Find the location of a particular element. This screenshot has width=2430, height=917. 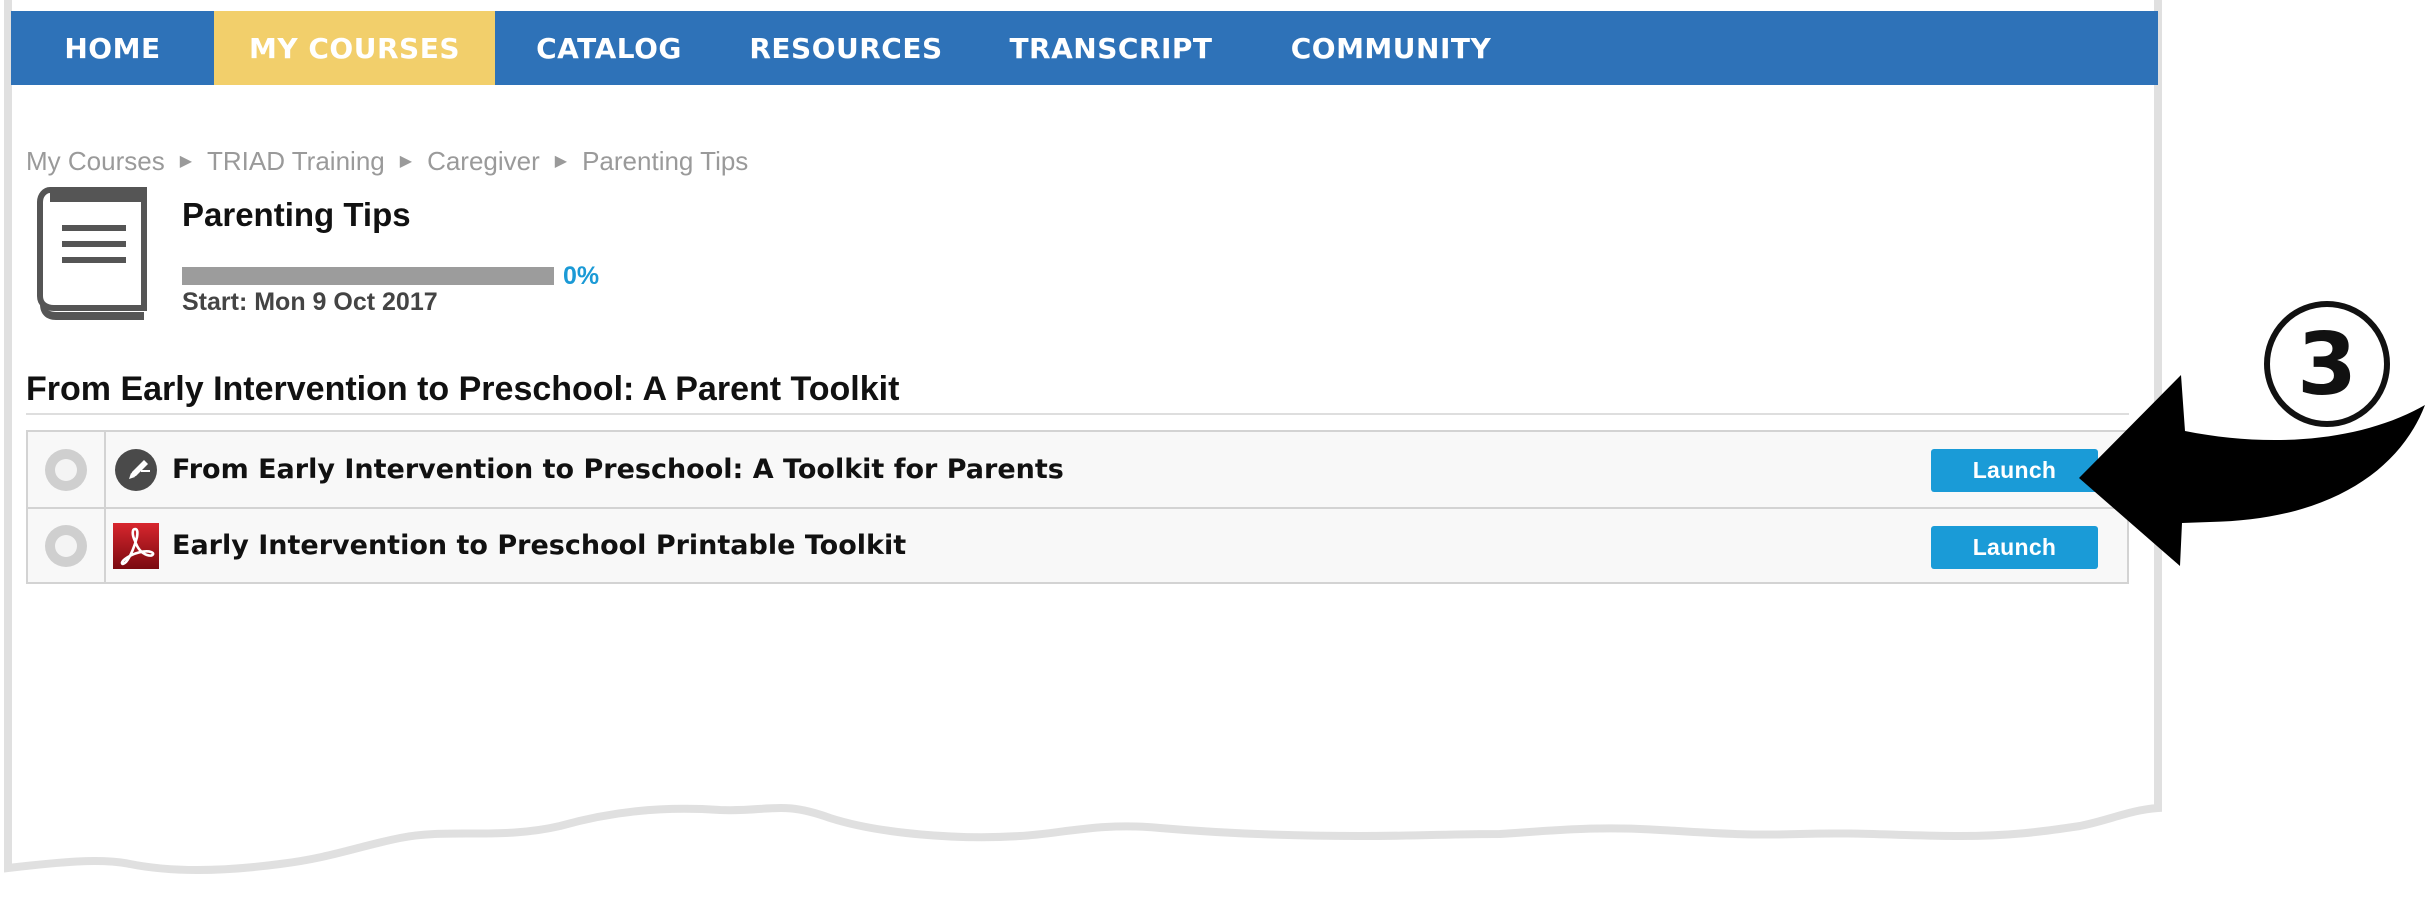

annotation-layer: 3 is located at coordinates (2252, 433).